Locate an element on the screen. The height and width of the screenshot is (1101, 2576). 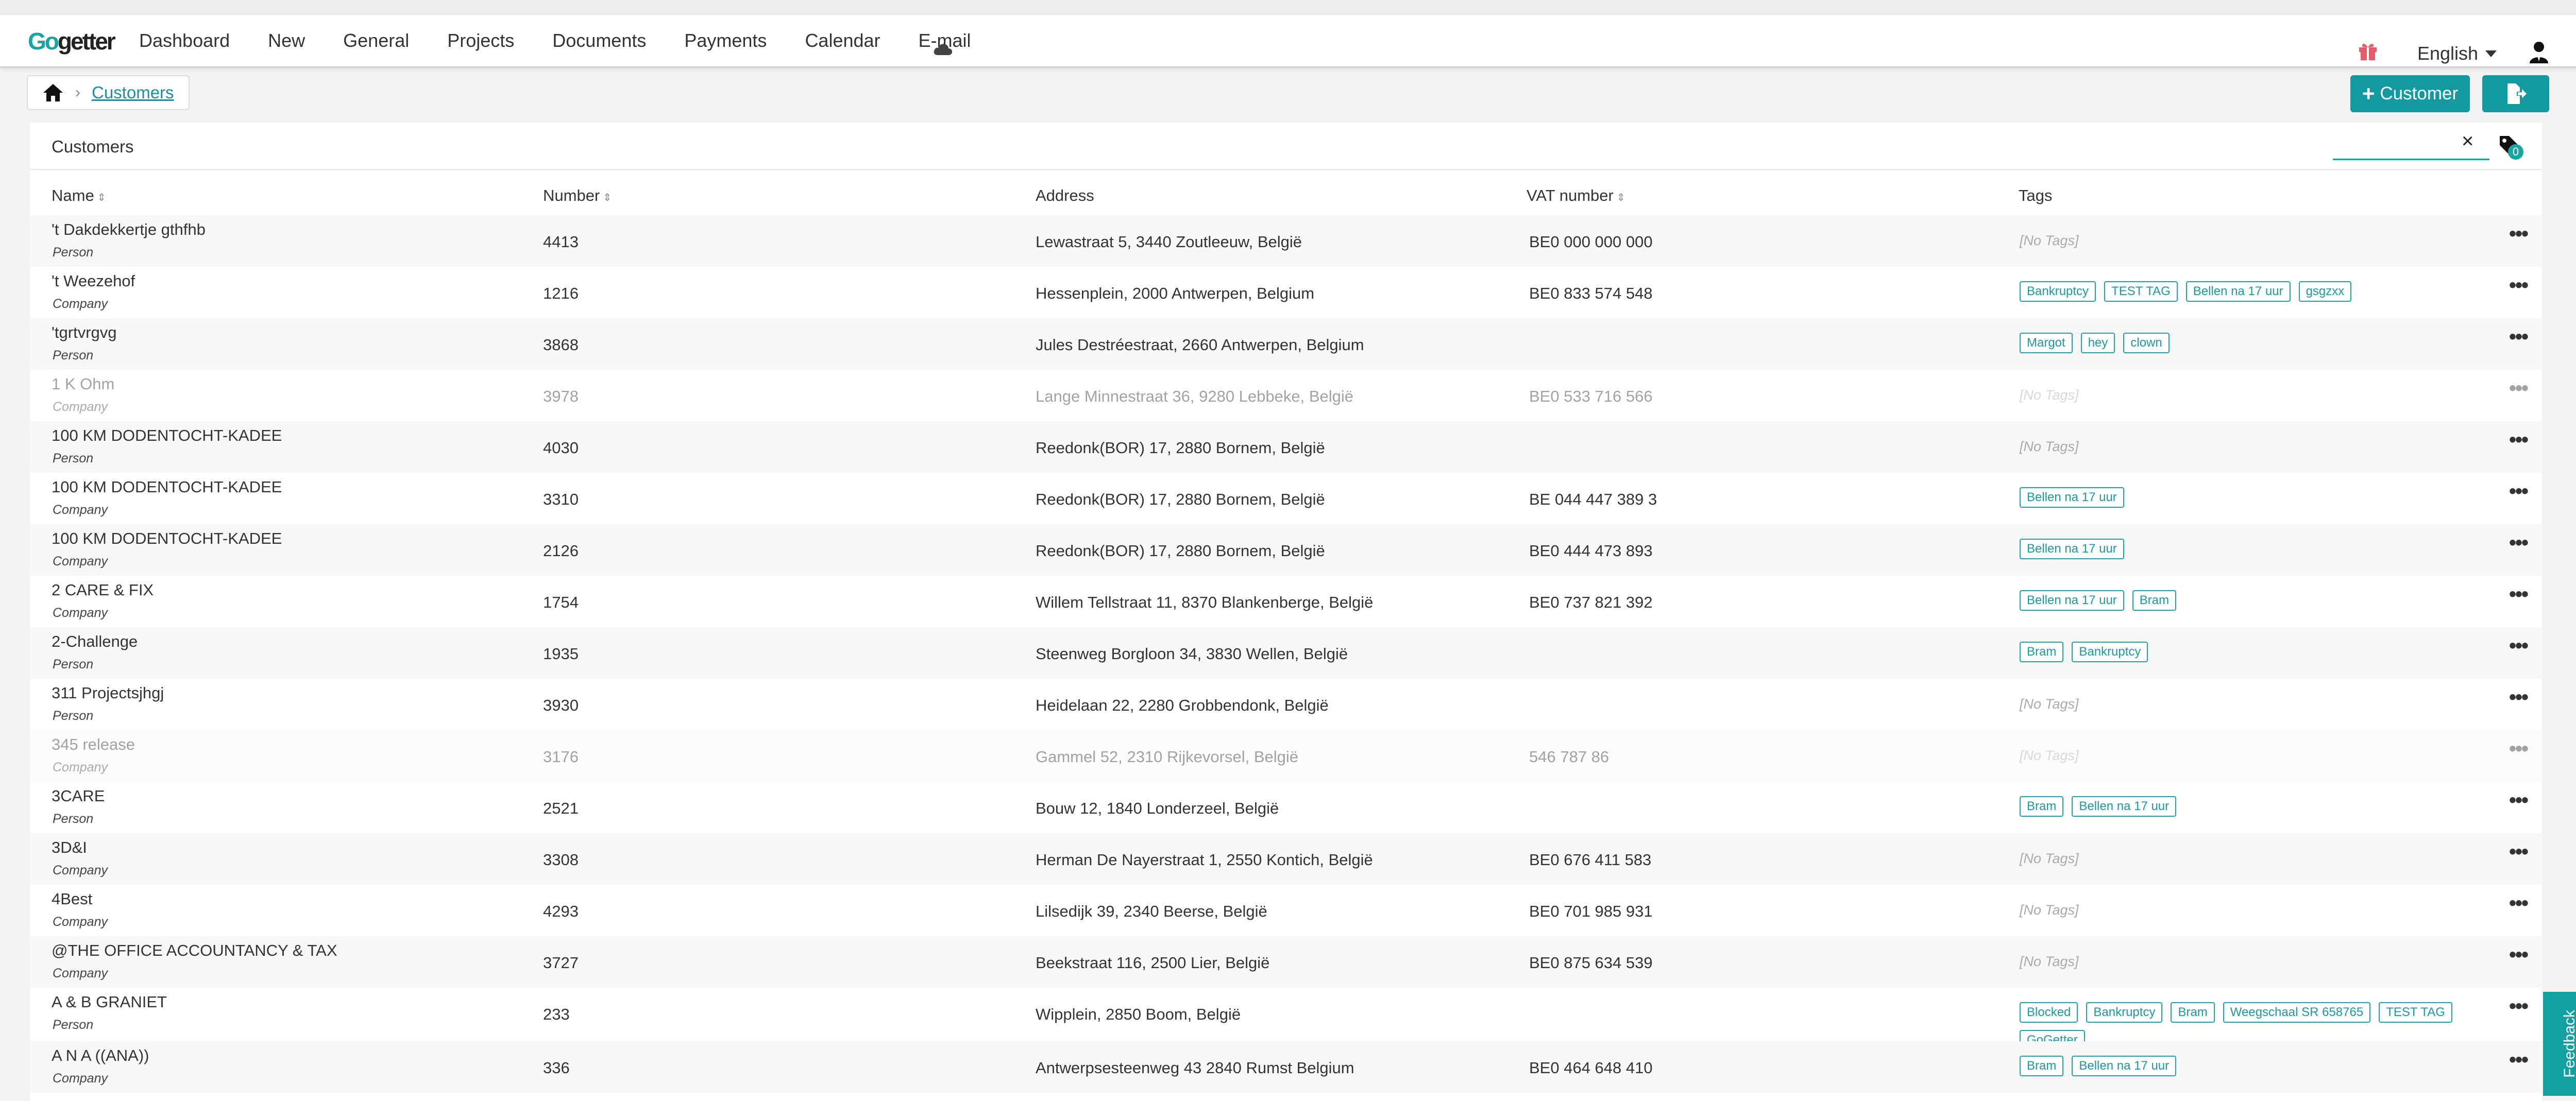
gift-icon is located at coordinates (2368, 51).